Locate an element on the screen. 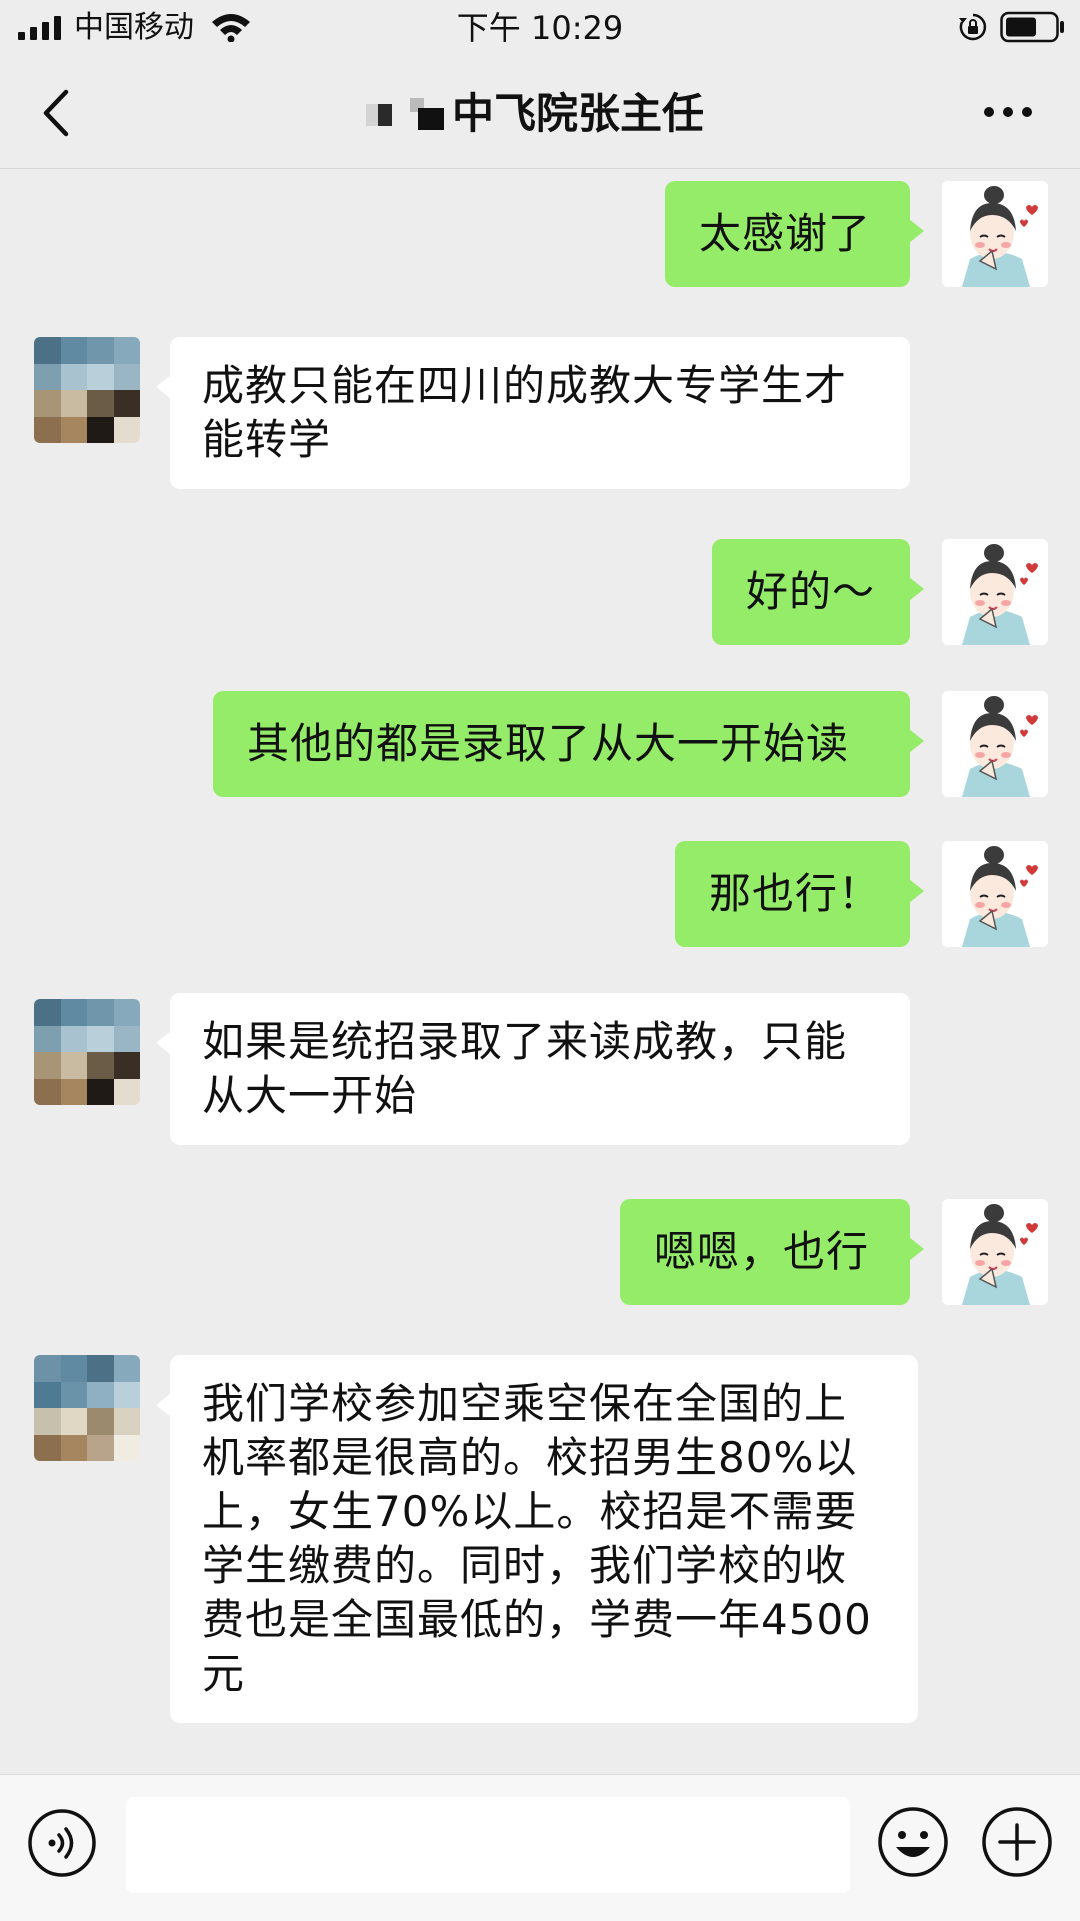  message-text: 那也行！ is located at coordinates (795, 893).